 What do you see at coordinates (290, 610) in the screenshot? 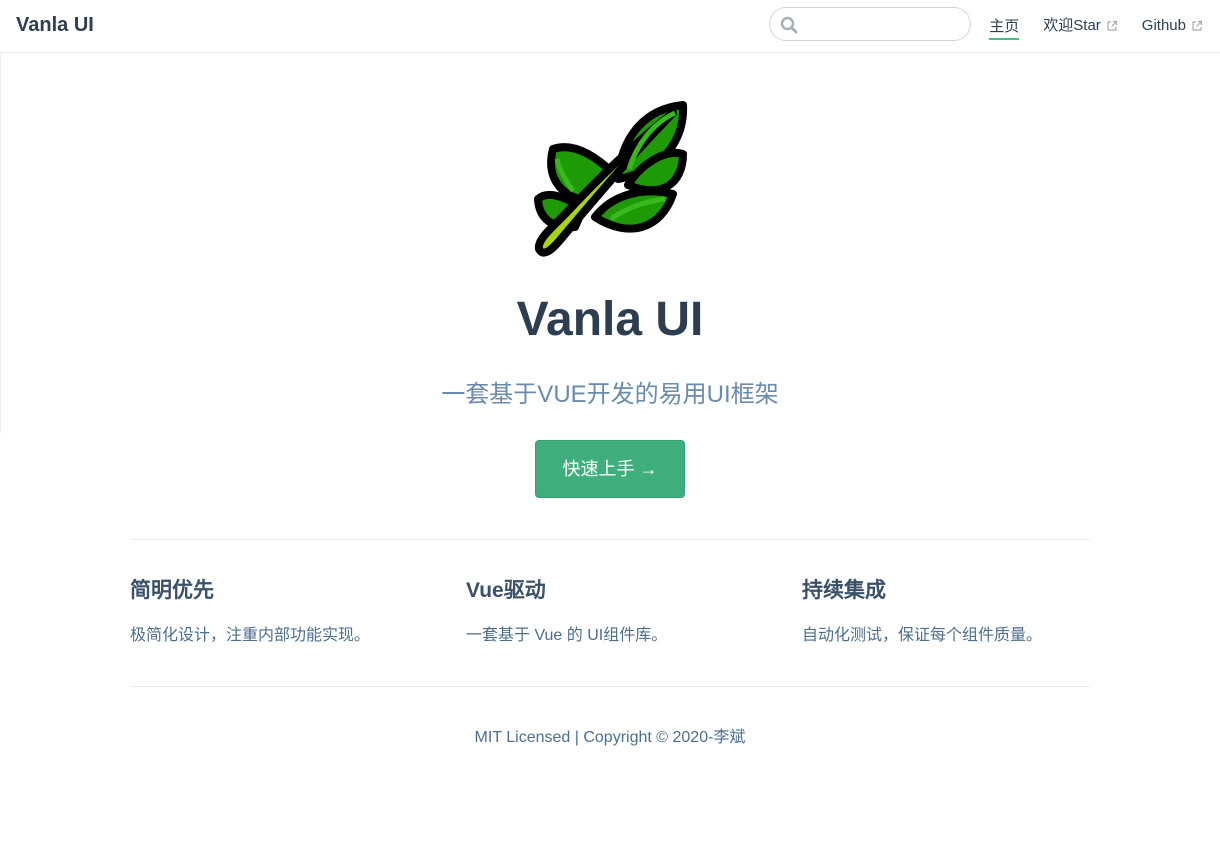
I see `feature-item: 简明优先 极简化设计，注重内部功能实现。` at bounding box center [290, 610].